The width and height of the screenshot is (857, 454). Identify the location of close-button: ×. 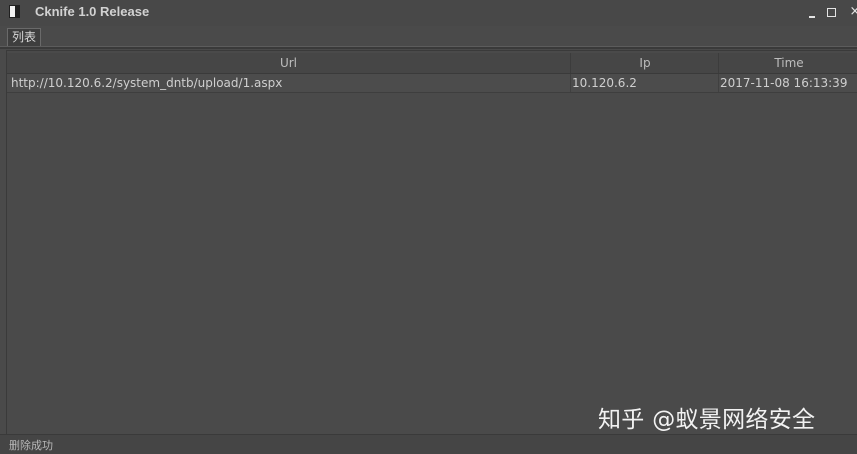
(852, 12).